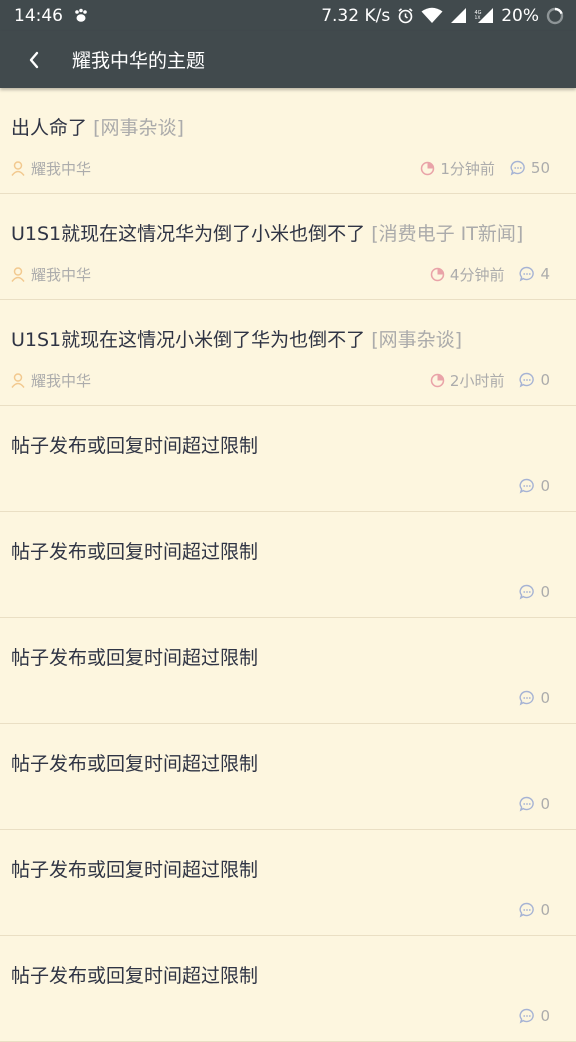 Image resolution: width=576 pixels, height=1042 pixels. What do you see at coordinates (288, 15) in the screenshot?
I see `status-bar: 14:46 7.32 K/s 4G 1X 20%` at bounding box center [288, 15].